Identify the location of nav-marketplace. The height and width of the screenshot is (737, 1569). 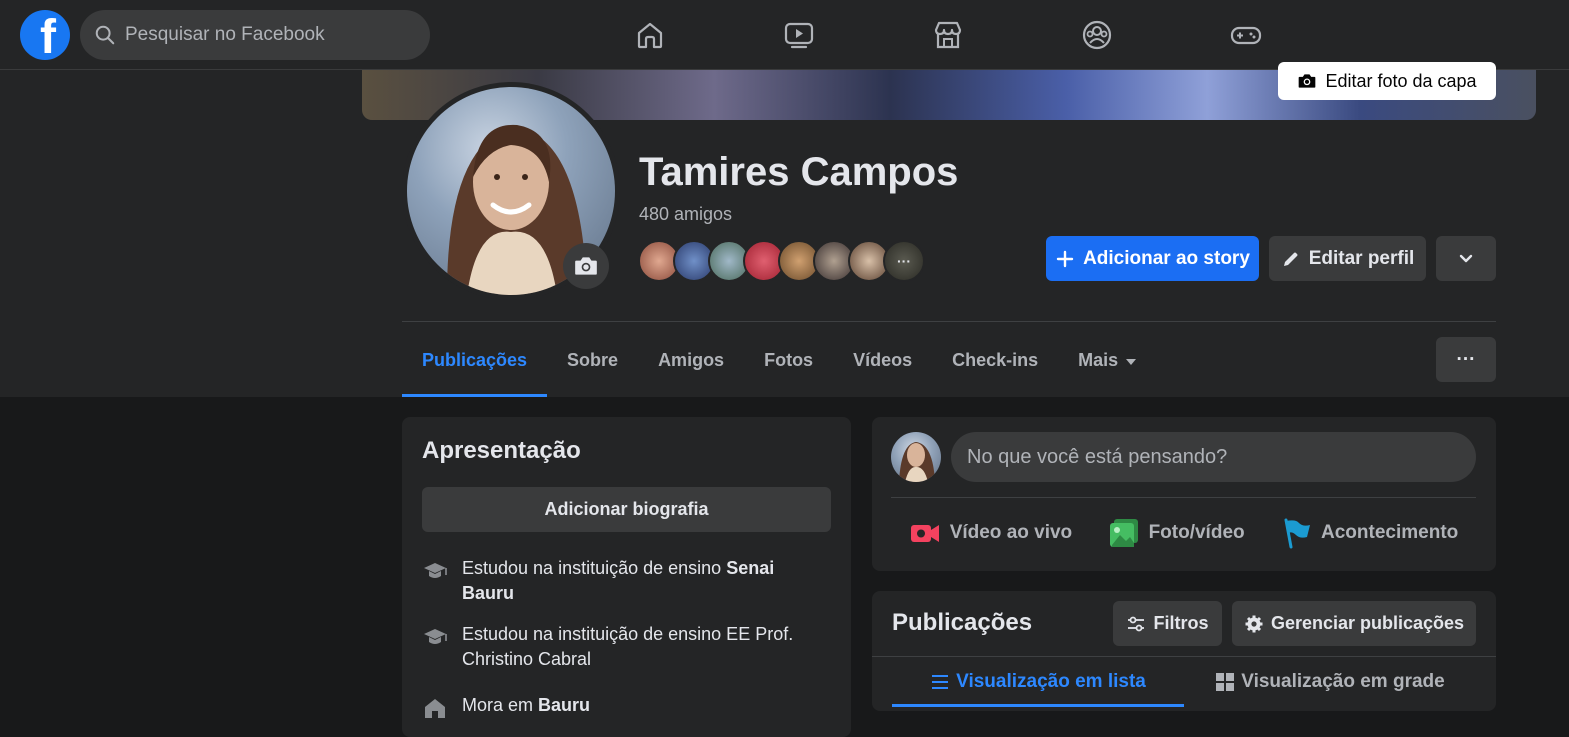
(948, 35).